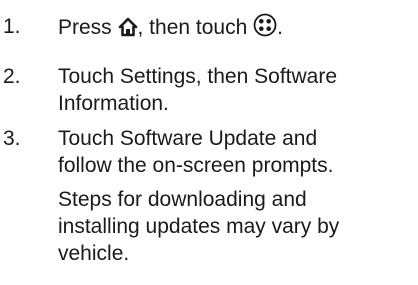  What do you see at coordinates (197, 76) in the screenshot?
I see `step-text-line: Touch Settings, then Software` at bounding box center [197, 76].